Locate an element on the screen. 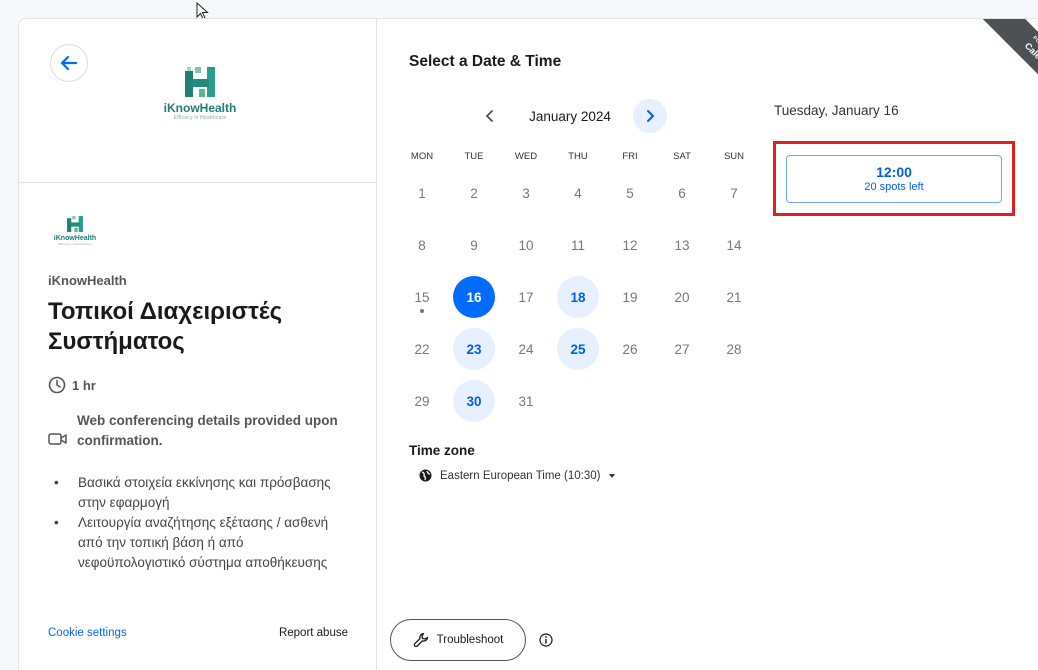  brand-logo-small-icon is located at coordinates (75, 224).